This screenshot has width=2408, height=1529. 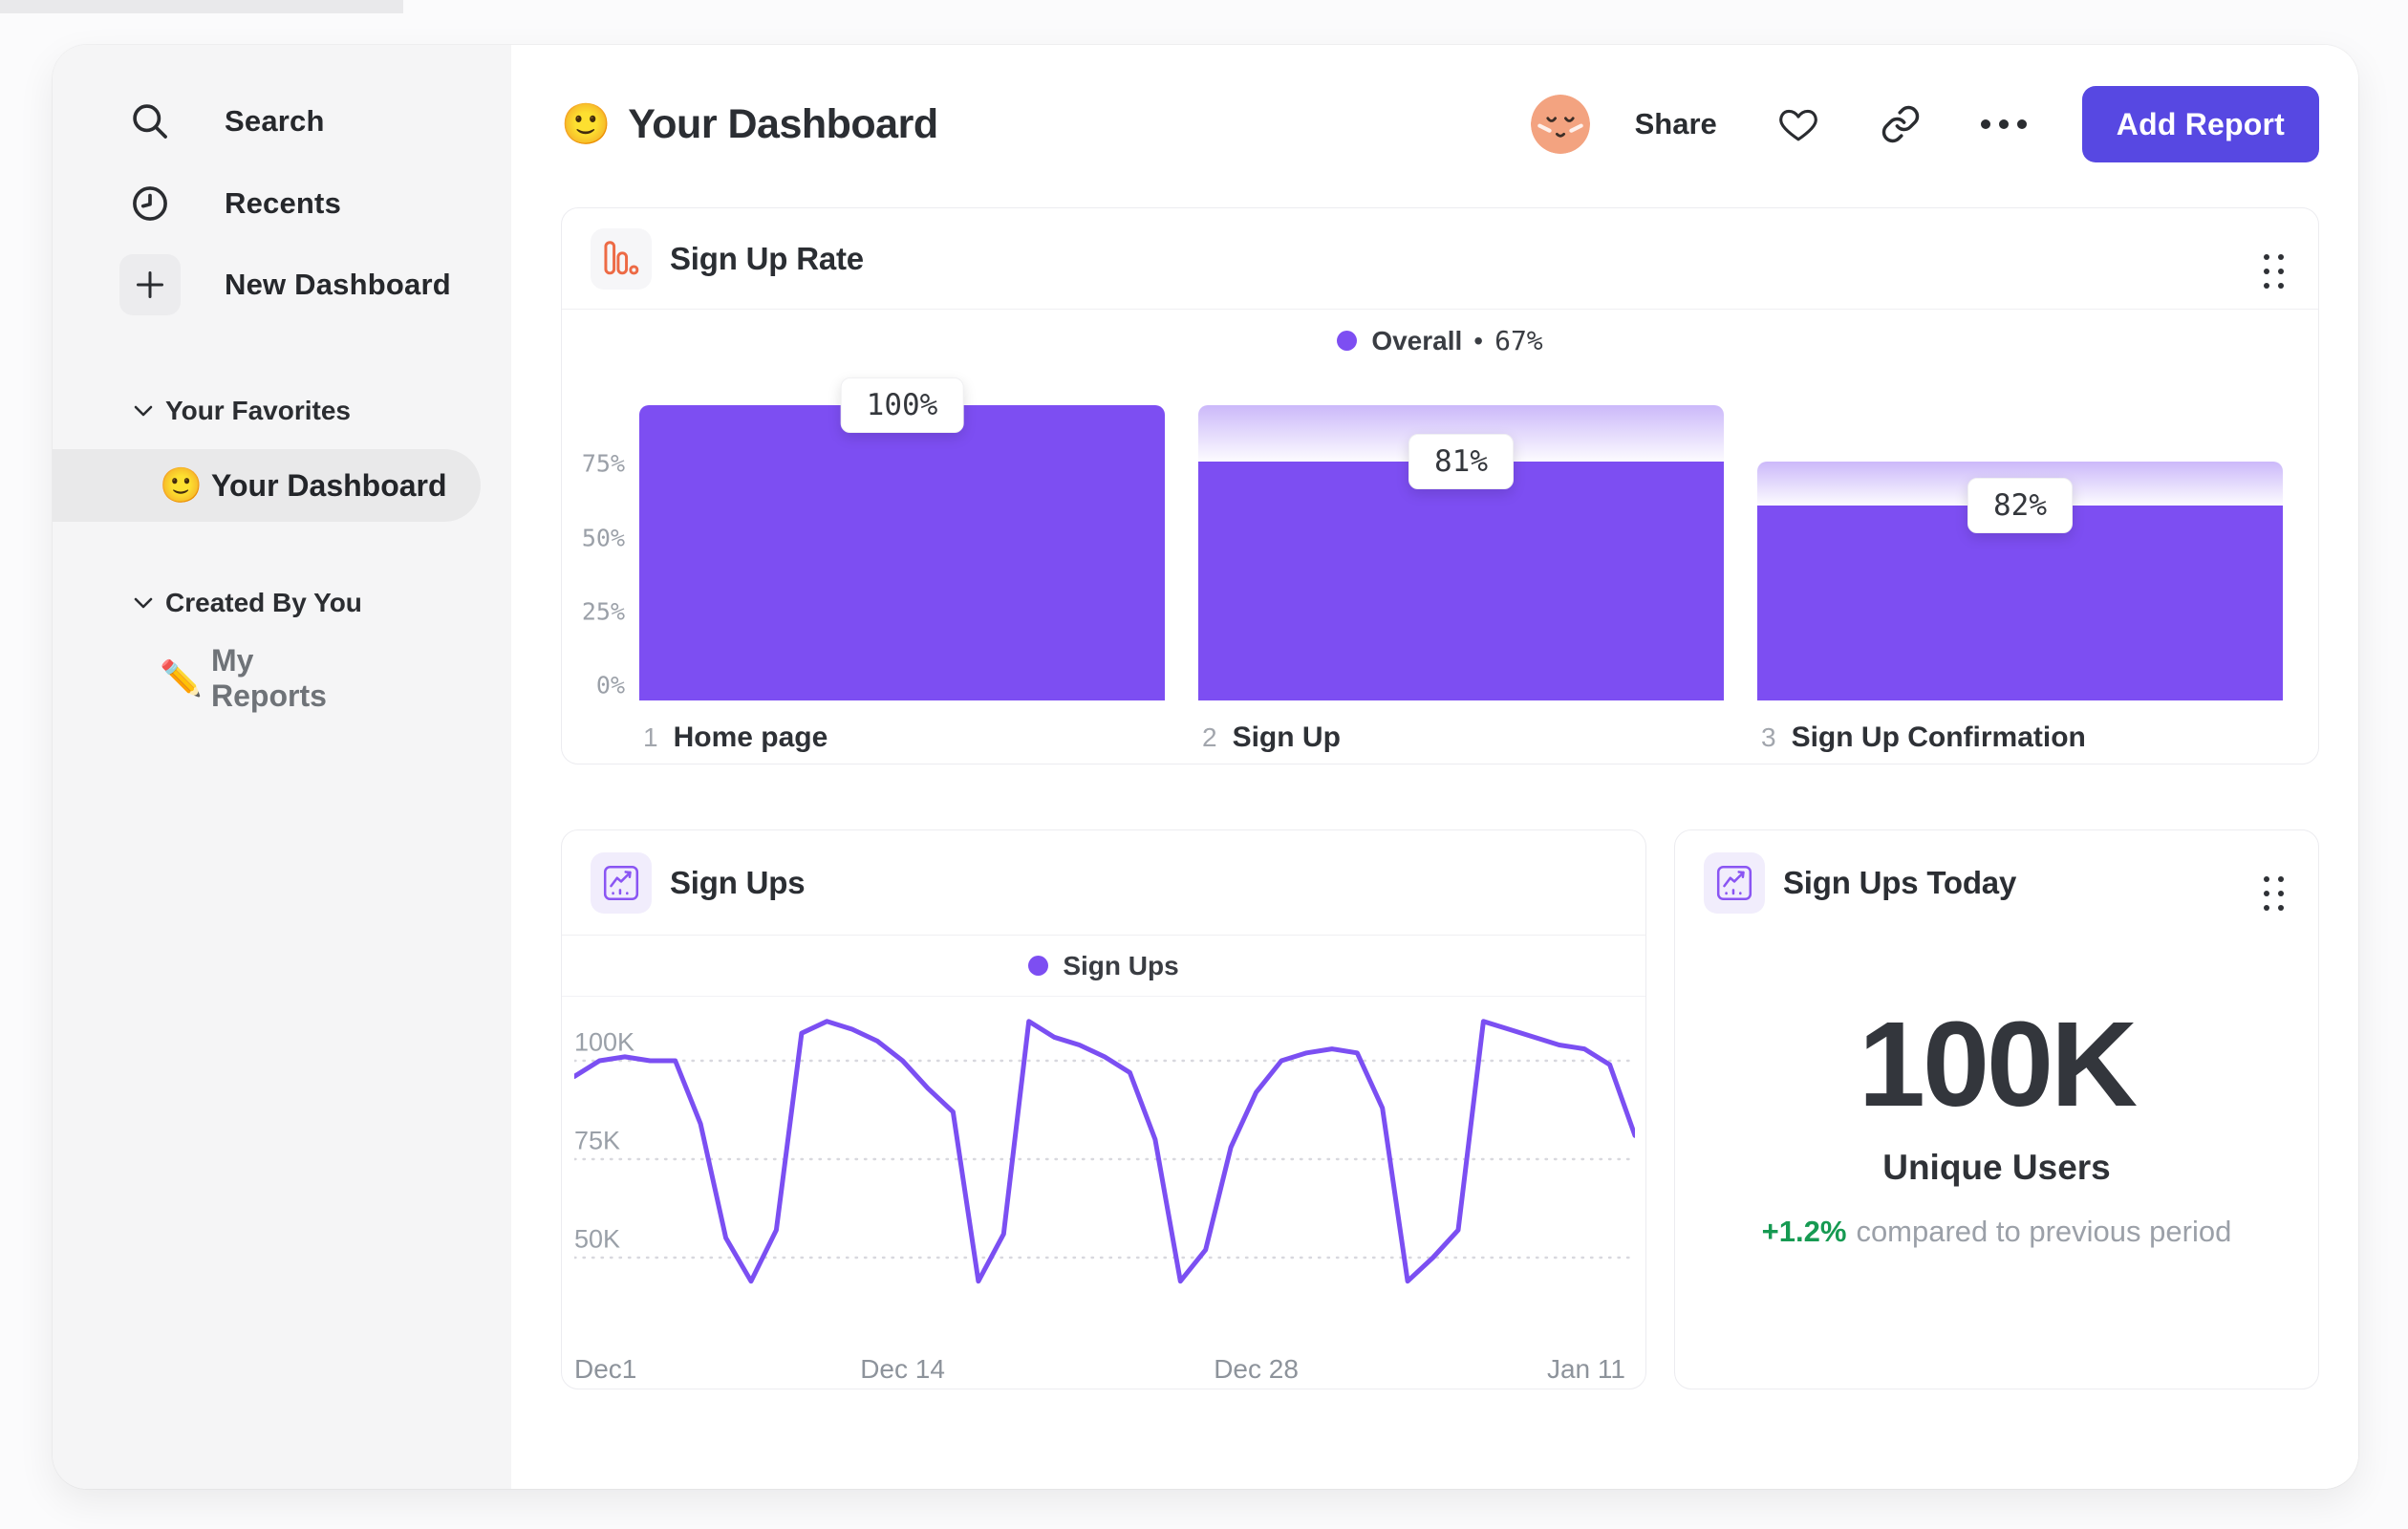 I want to click on section-label: Your Favorites, so click(x=258, y=410).